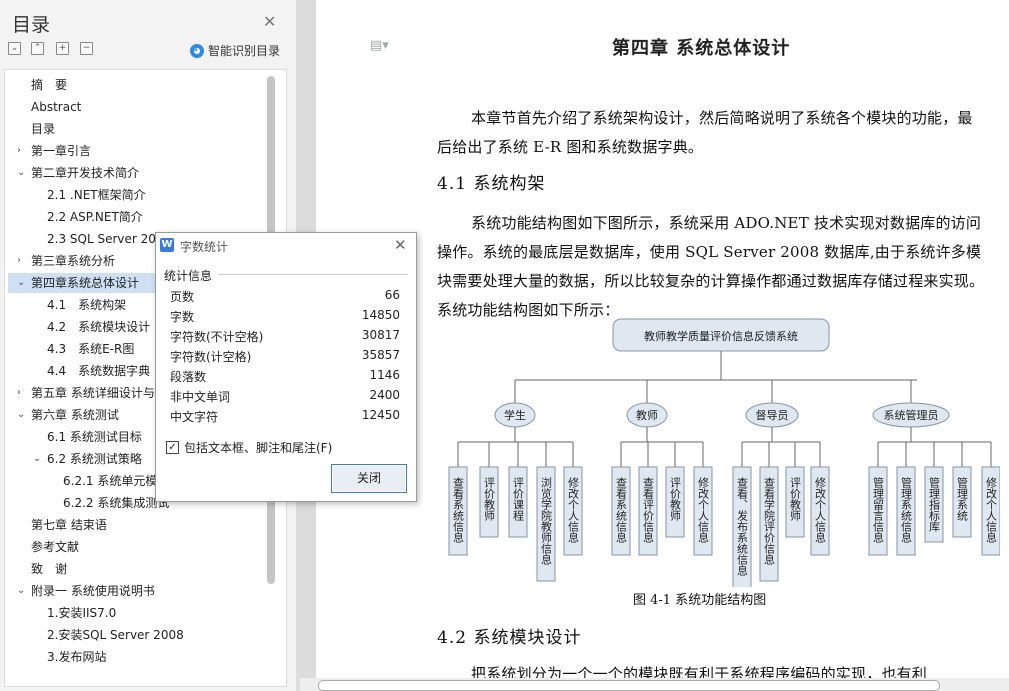 The image size is (1009, 691). I want to click on toc-item: 2.3 SQL Server 2008, so click(109, 239).